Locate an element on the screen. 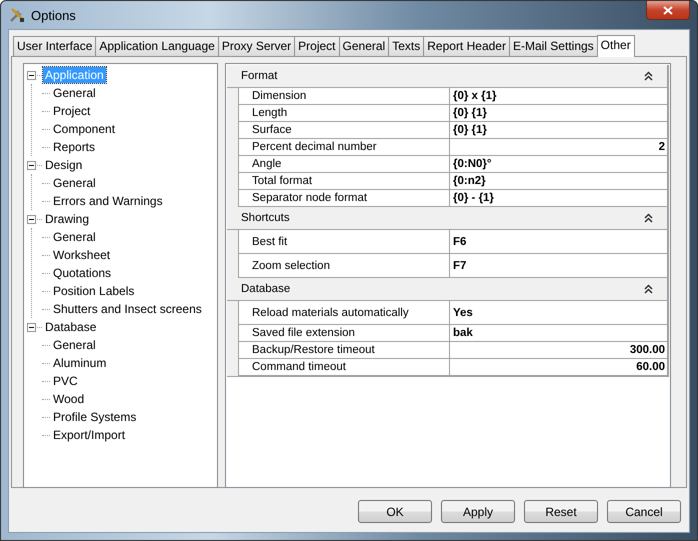 This screenshot has height=541, width=698. property-value: {0:N0}° is located at coordinates (558, 164).